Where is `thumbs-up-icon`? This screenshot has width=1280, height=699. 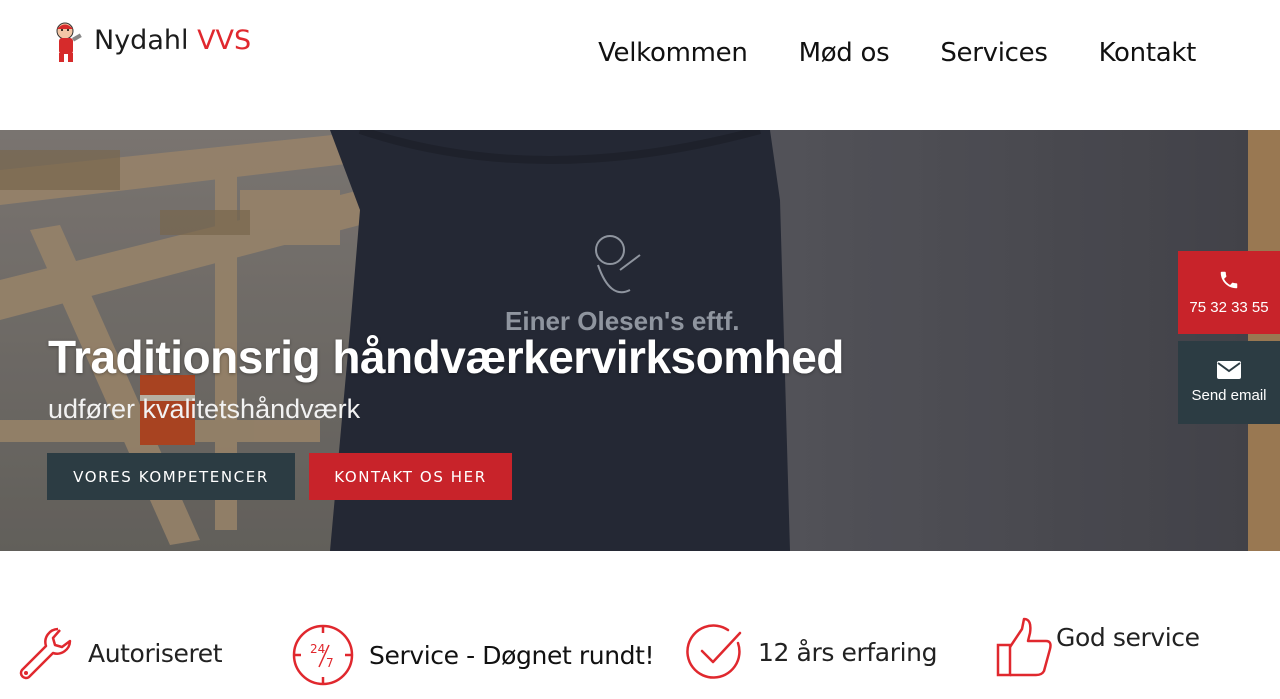 thumbs-up-icon is located at coordinates (1024, 647).